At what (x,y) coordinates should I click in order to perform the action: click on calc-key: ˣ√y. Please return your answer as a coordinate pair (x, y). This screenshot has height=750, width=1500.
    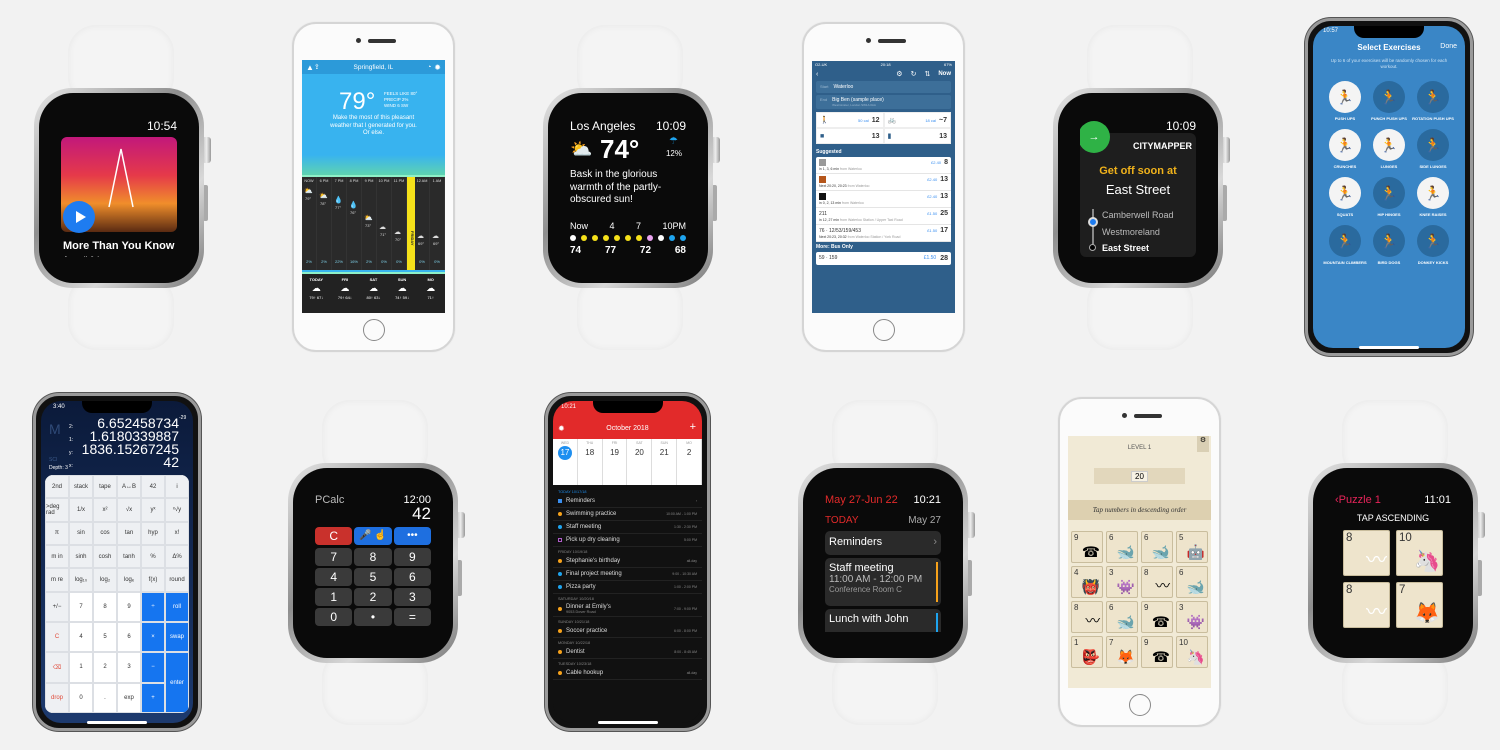
    Looking at the image, I should click on (177, 510).